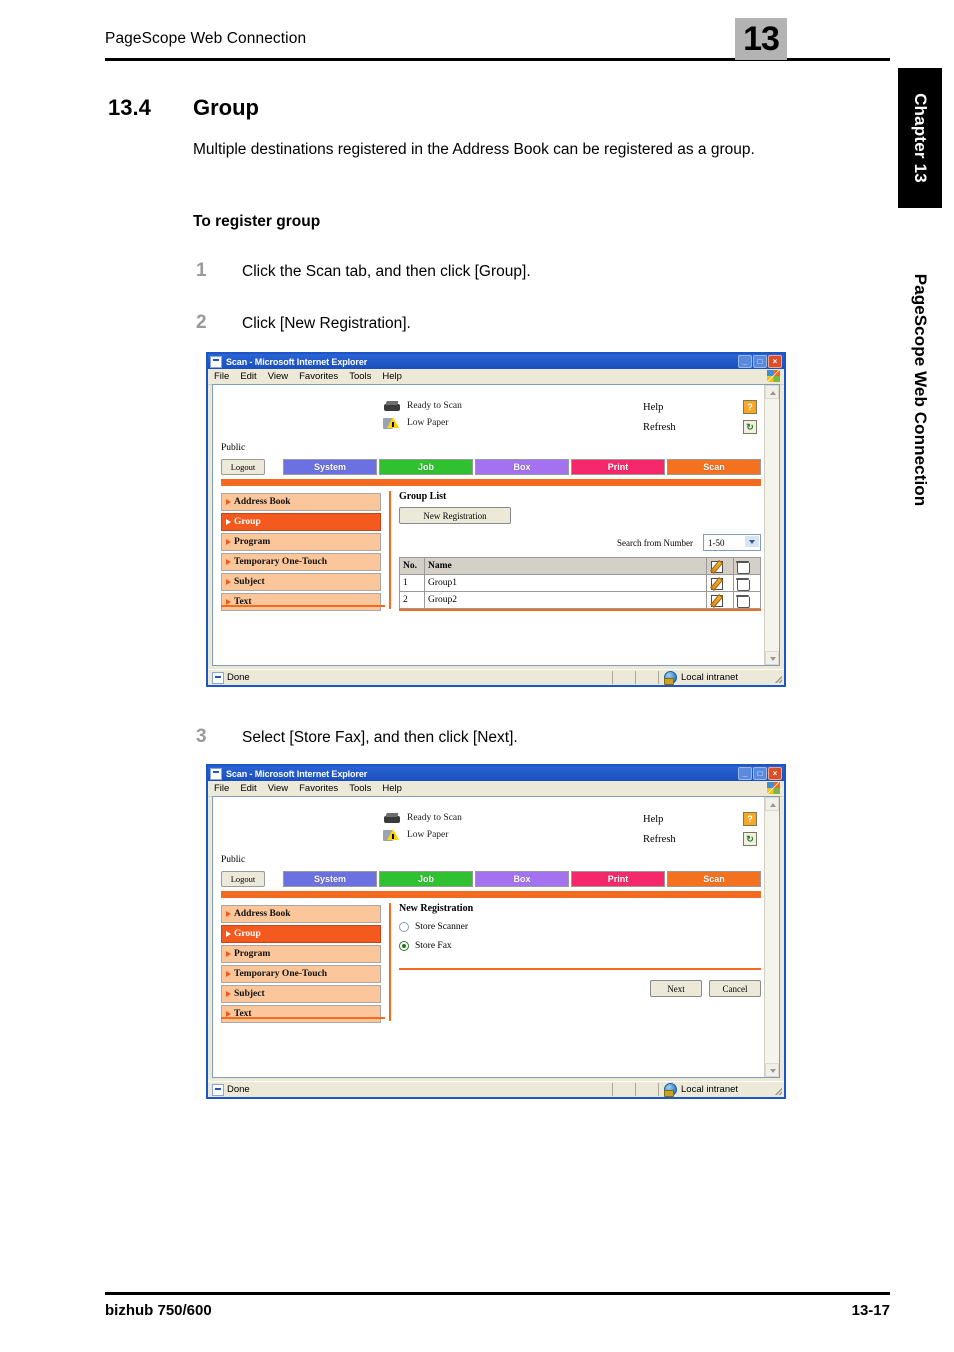 The width and height of the screenshot is (954, 1352). I want to click on table-header-row: No. Name, so click(580, 566).